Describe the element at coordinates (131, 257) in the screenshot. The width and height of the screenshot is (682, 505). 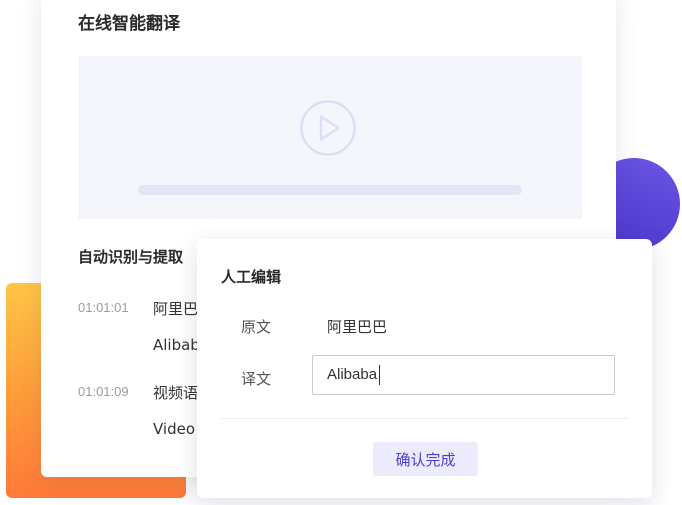
I see `subtitle-section-title: 自动识别与提取` at that location.